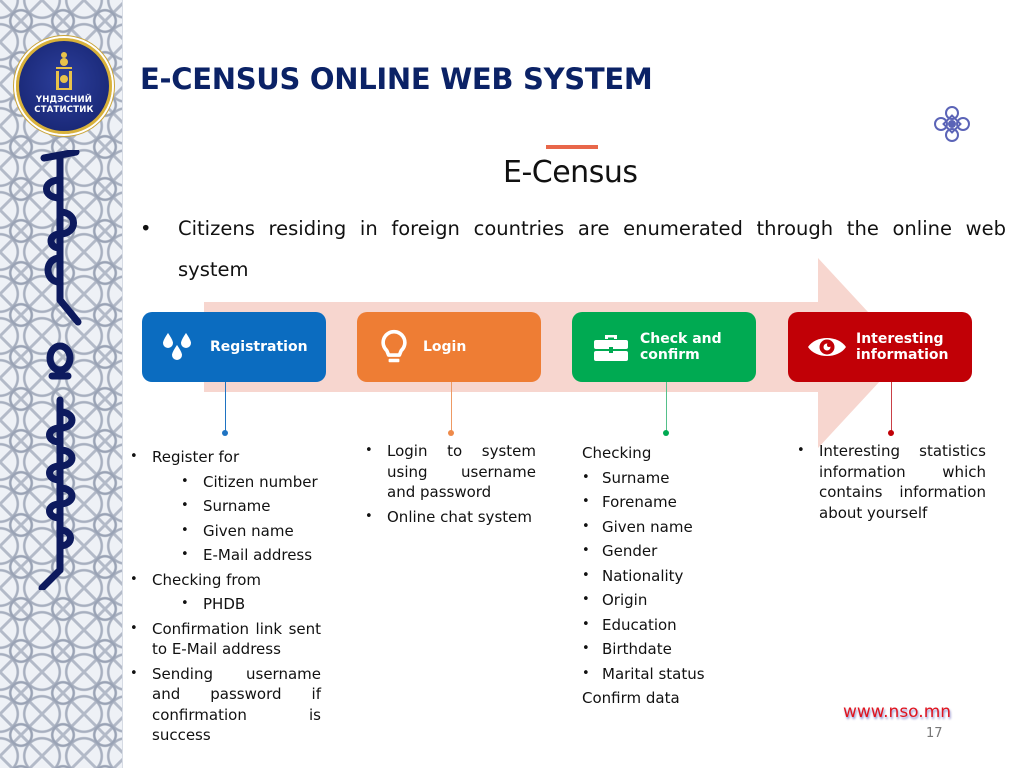 The width and height of the screenshot is (1024, 768). I want to click on step-registration: Registration, so click(234, 347).